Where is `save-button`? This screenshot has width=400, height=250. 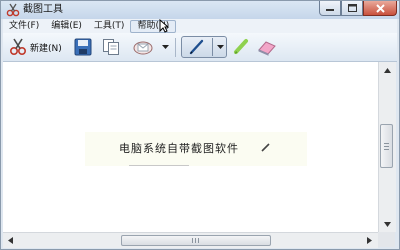 save-button is located at coordinates (83, 47).